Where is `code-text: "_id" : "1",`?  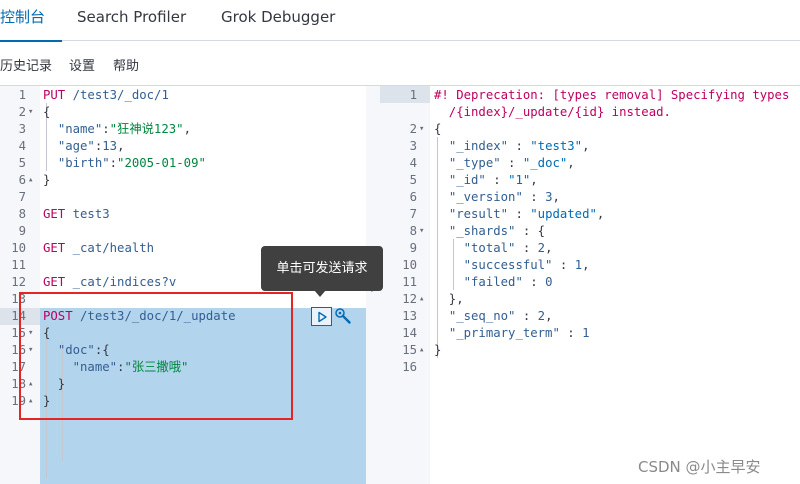 code-text: "_id" : "1", is located at coordinates (493, 180).